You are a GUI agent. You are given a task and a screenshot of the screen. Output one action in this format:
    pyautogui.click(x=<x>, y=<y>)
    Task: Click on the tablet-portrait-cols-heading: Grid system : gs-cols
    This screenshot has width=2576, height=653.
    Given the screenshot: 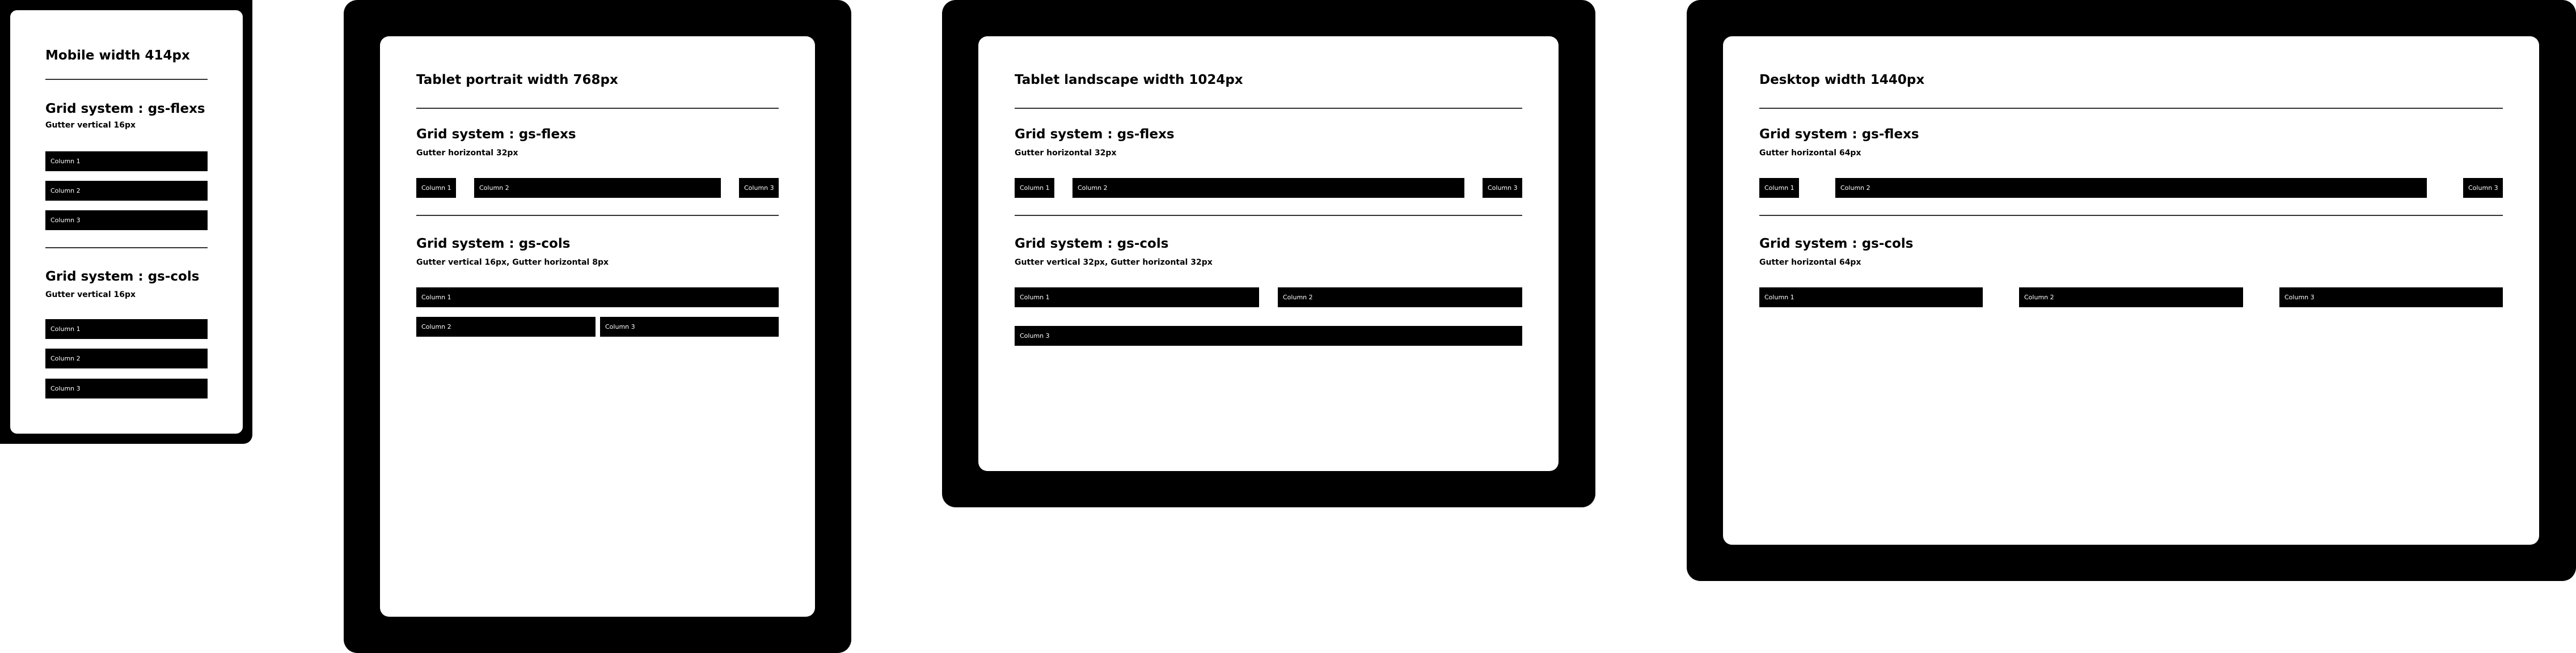 What is the action you would take?
    pyautogui.click(x=493, y=243)
    